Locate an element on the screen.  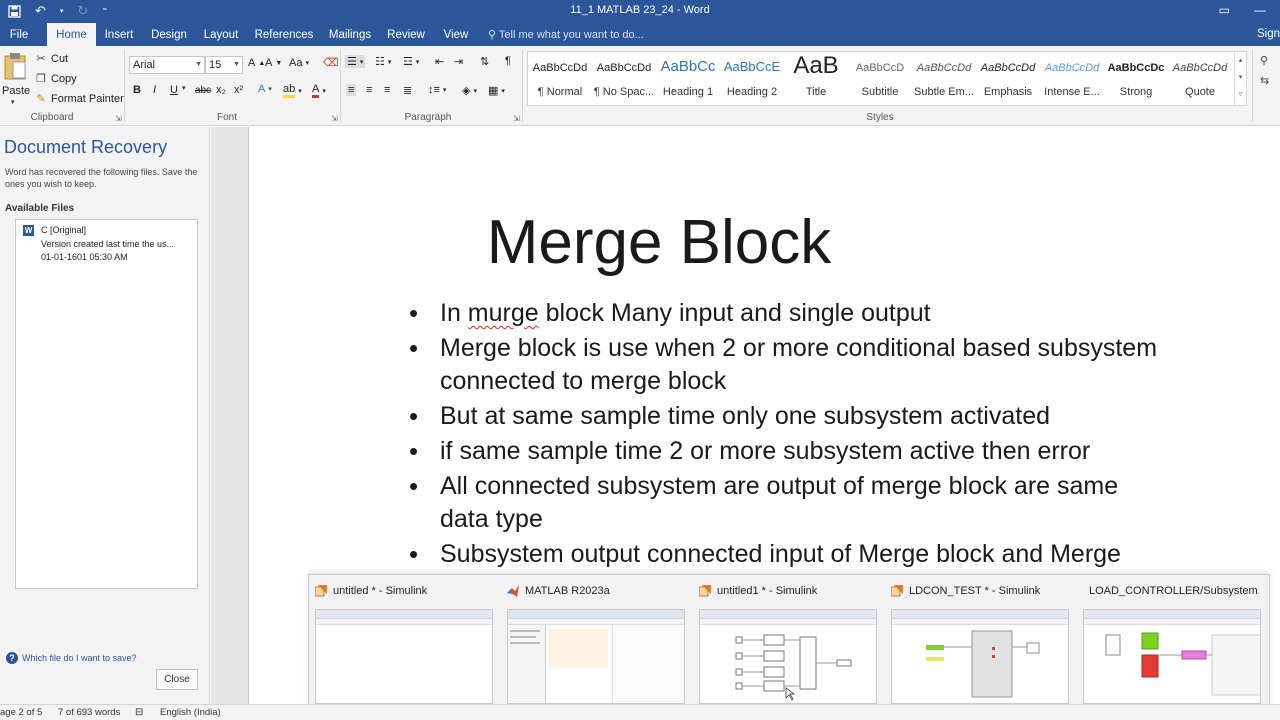
matlab-icon is located at coordinates (513, 591).